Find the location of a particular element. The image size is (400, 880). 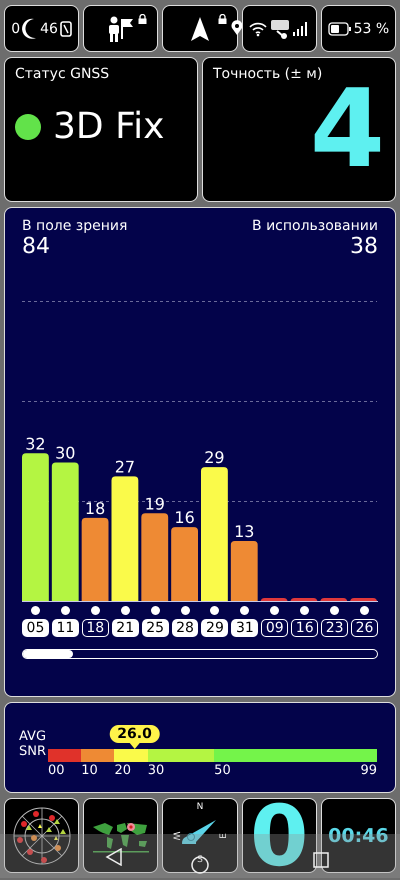

in-use-label: В использовании is located at coordinates (315, 226).